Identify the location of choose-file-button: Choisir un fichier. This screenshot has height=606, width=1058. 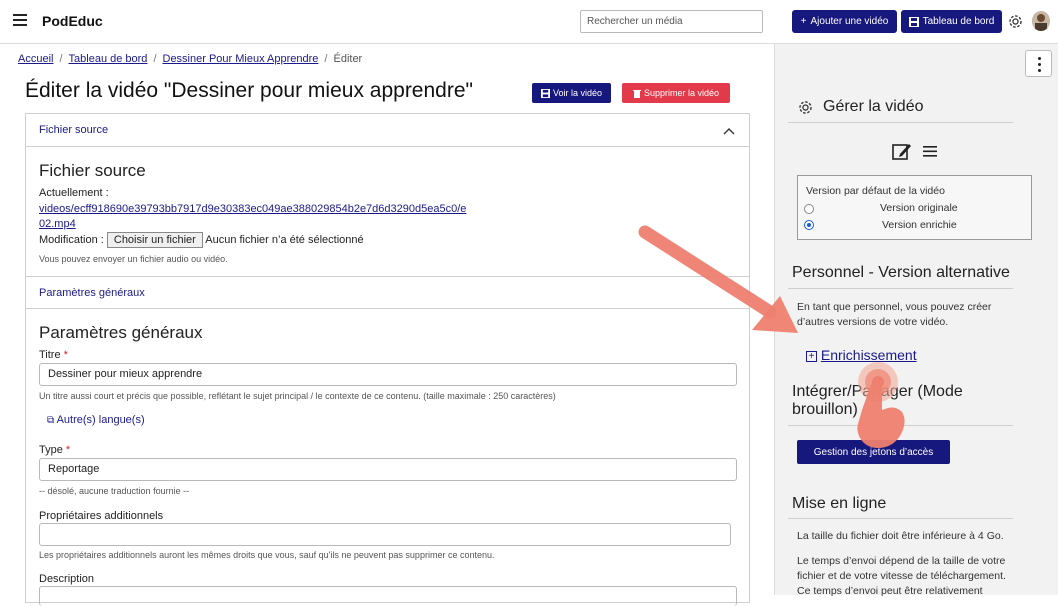
(154, 240).